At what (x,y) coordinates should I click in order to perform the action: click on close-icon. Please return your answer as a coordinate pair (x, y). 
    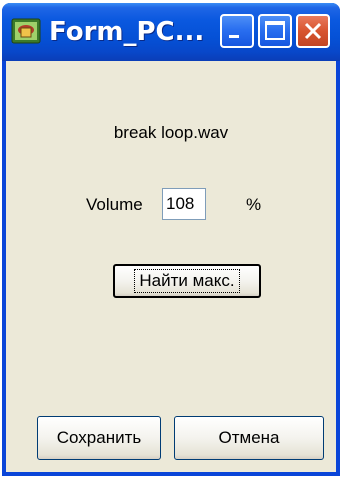
    Looking at the image, I should click on (313, 31).